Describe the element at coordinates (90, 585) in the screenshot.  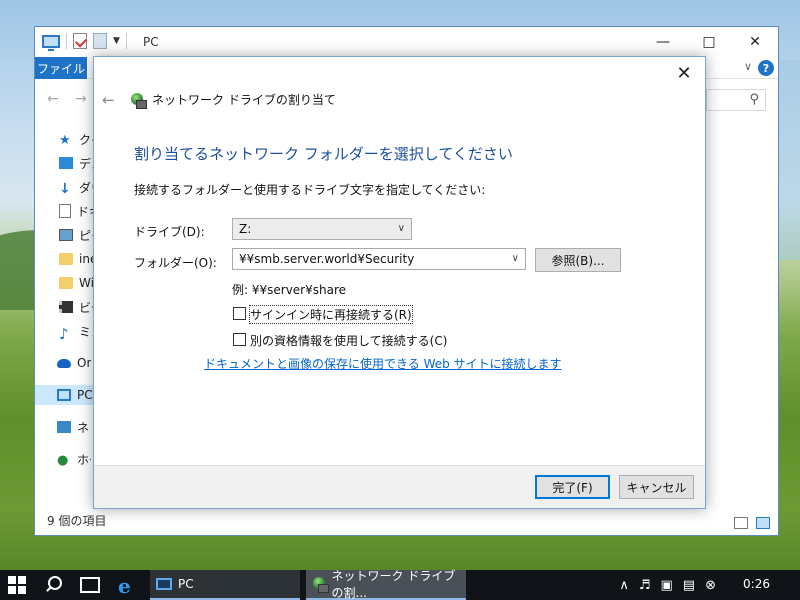
I see `task-view-icon` at that location.